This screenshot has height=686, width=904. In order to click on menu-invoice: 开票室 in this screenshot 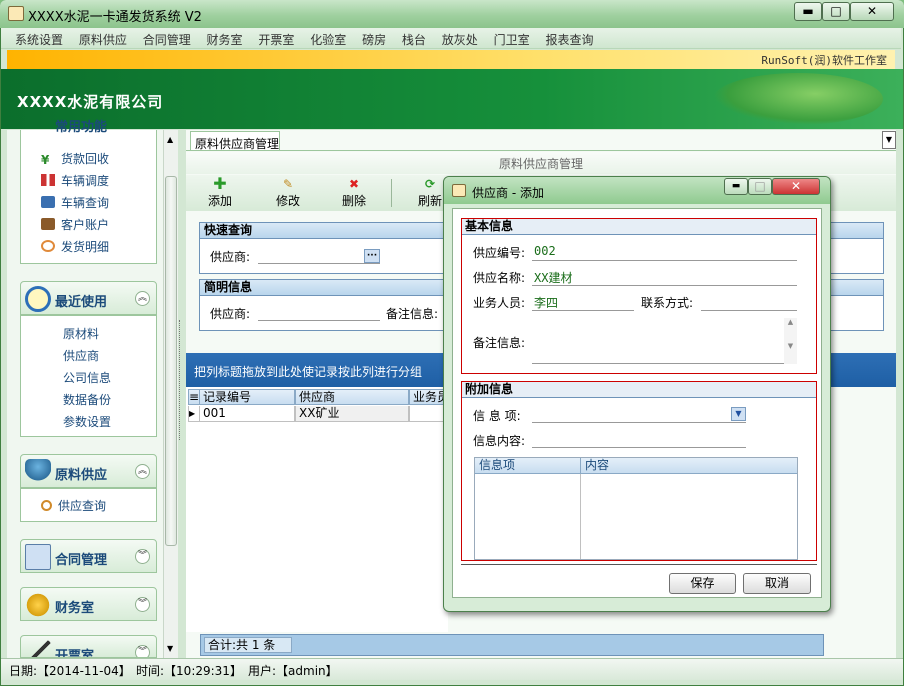, I will do `click(276, 38)`.